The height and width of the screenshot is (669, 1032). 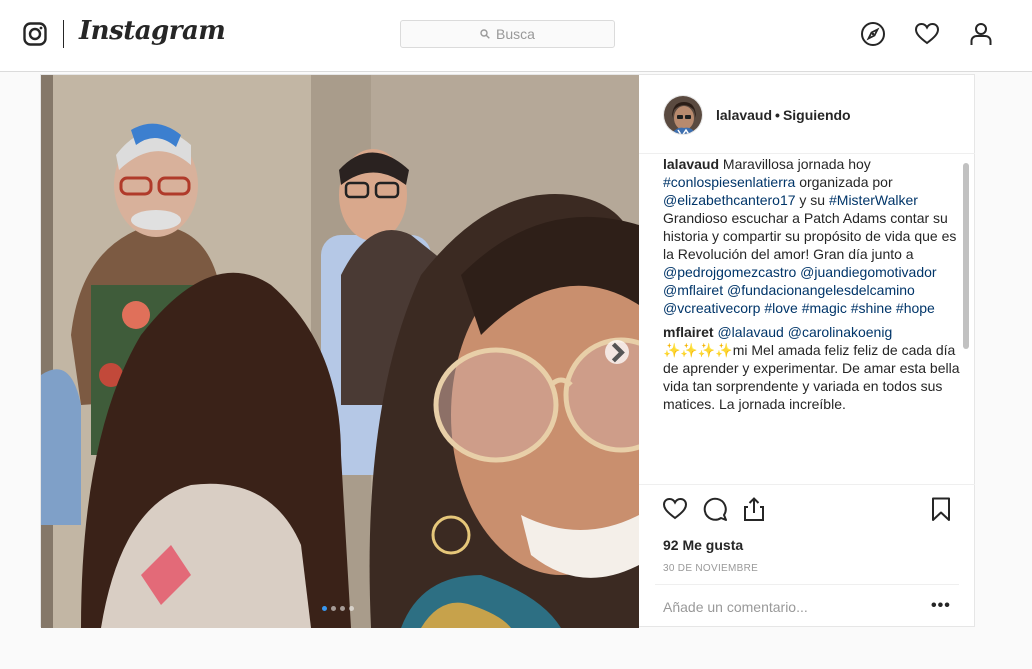 I want to click on mention-link: #shine, so click(x=871, y=308).